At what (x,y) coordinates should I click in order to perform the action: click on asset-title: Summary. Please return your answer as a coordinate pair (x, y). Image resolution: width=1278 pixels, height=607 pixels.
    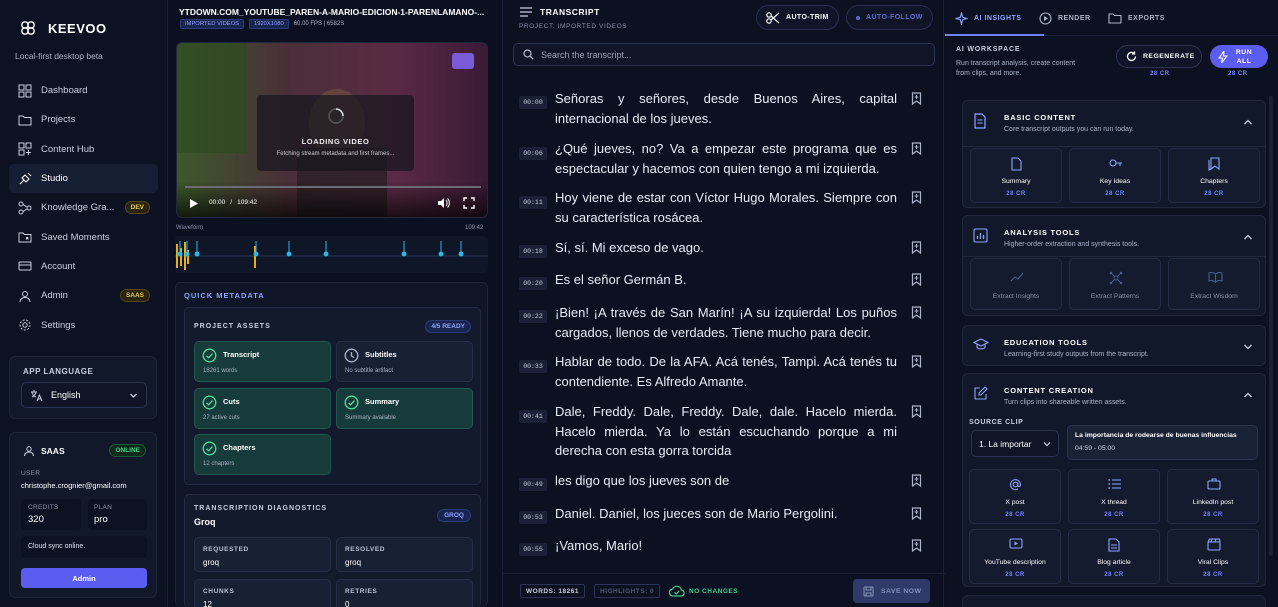
    Looking at the image, I should click on (382, 401).